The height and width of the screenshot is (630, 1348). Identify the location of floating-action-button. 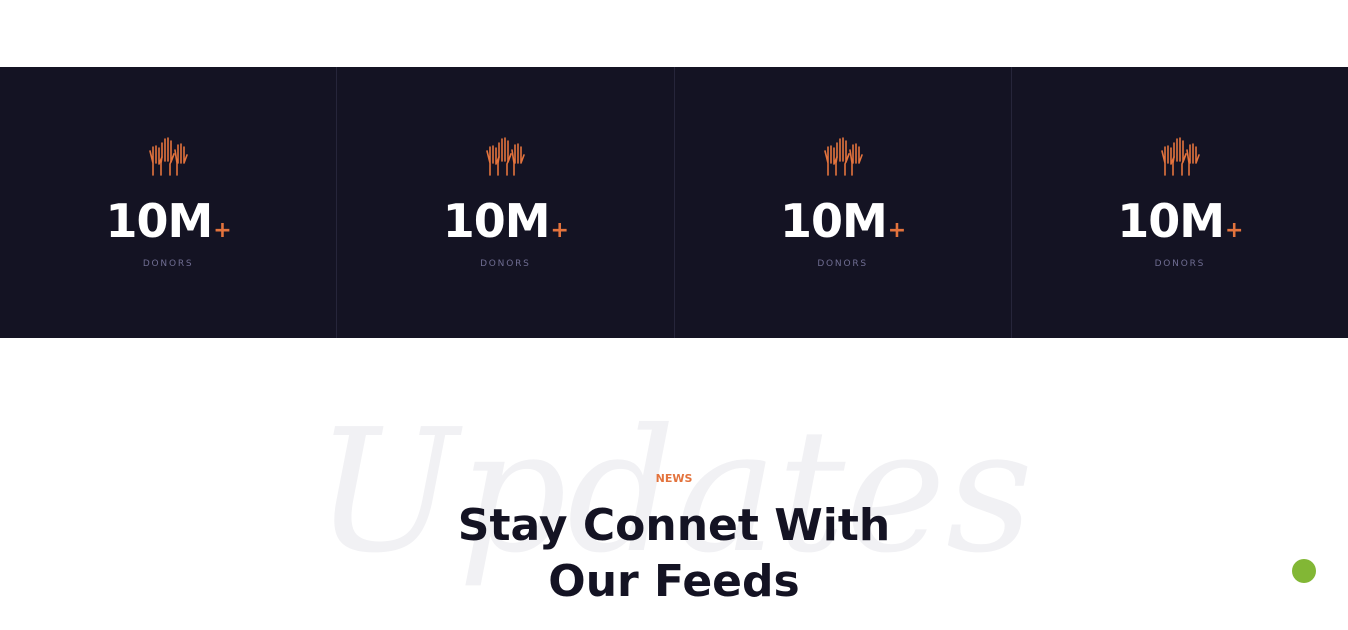
(1304, 571).